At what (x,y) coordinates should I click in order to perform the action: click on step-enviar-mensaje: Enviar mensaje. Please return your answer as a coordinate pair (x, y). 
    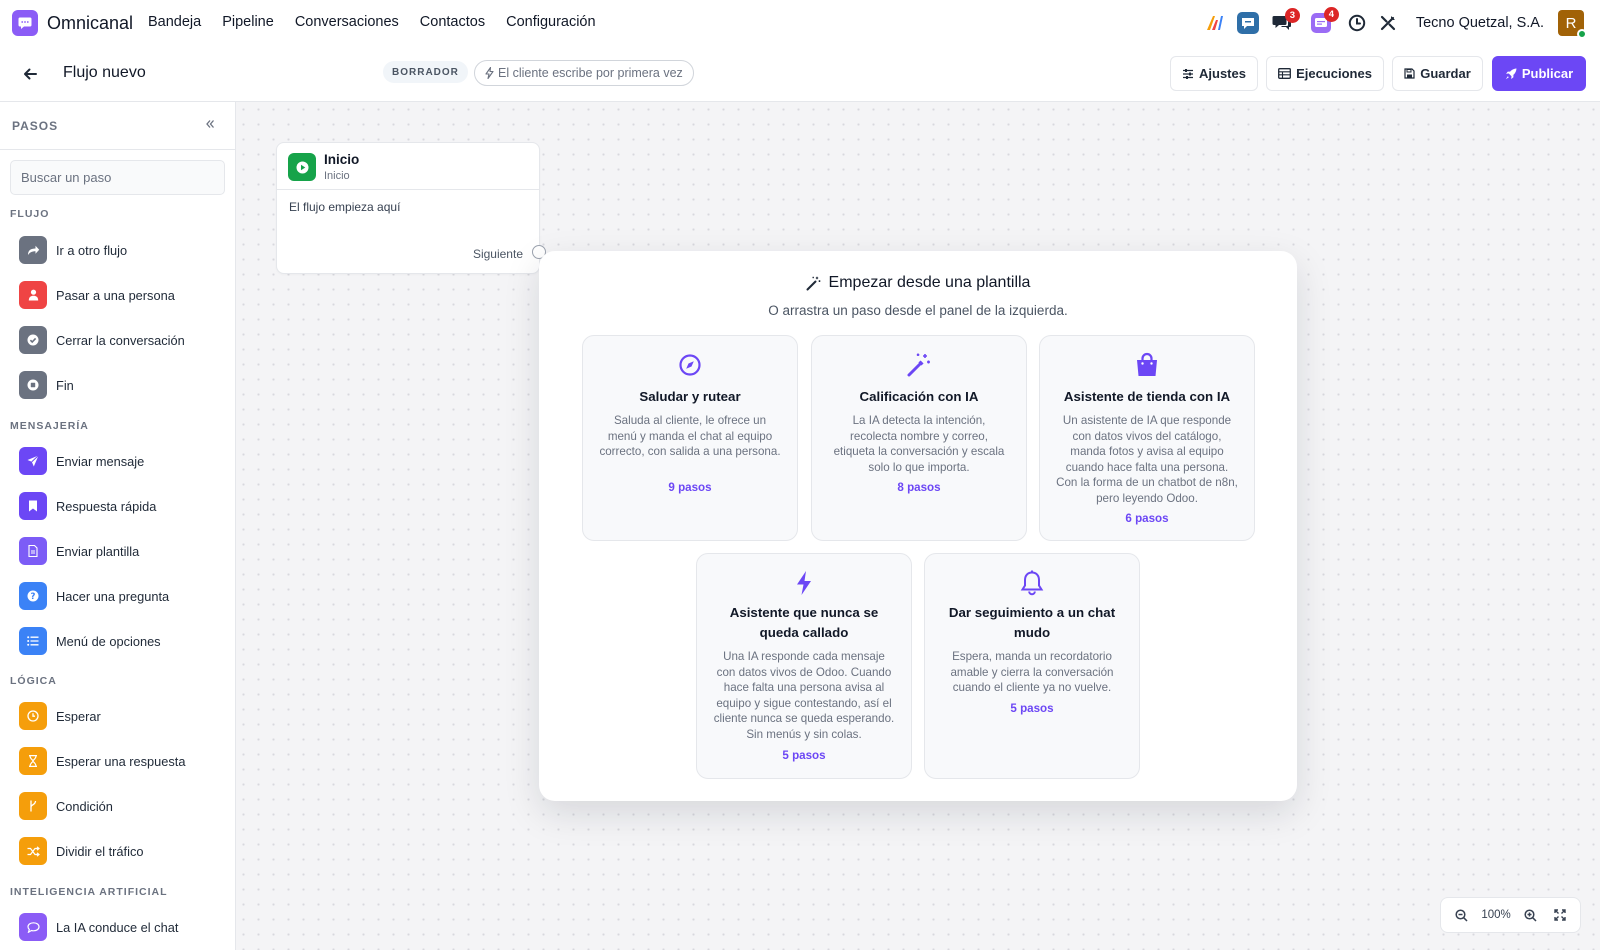
    Looking at the image, I should click on (121, 461).